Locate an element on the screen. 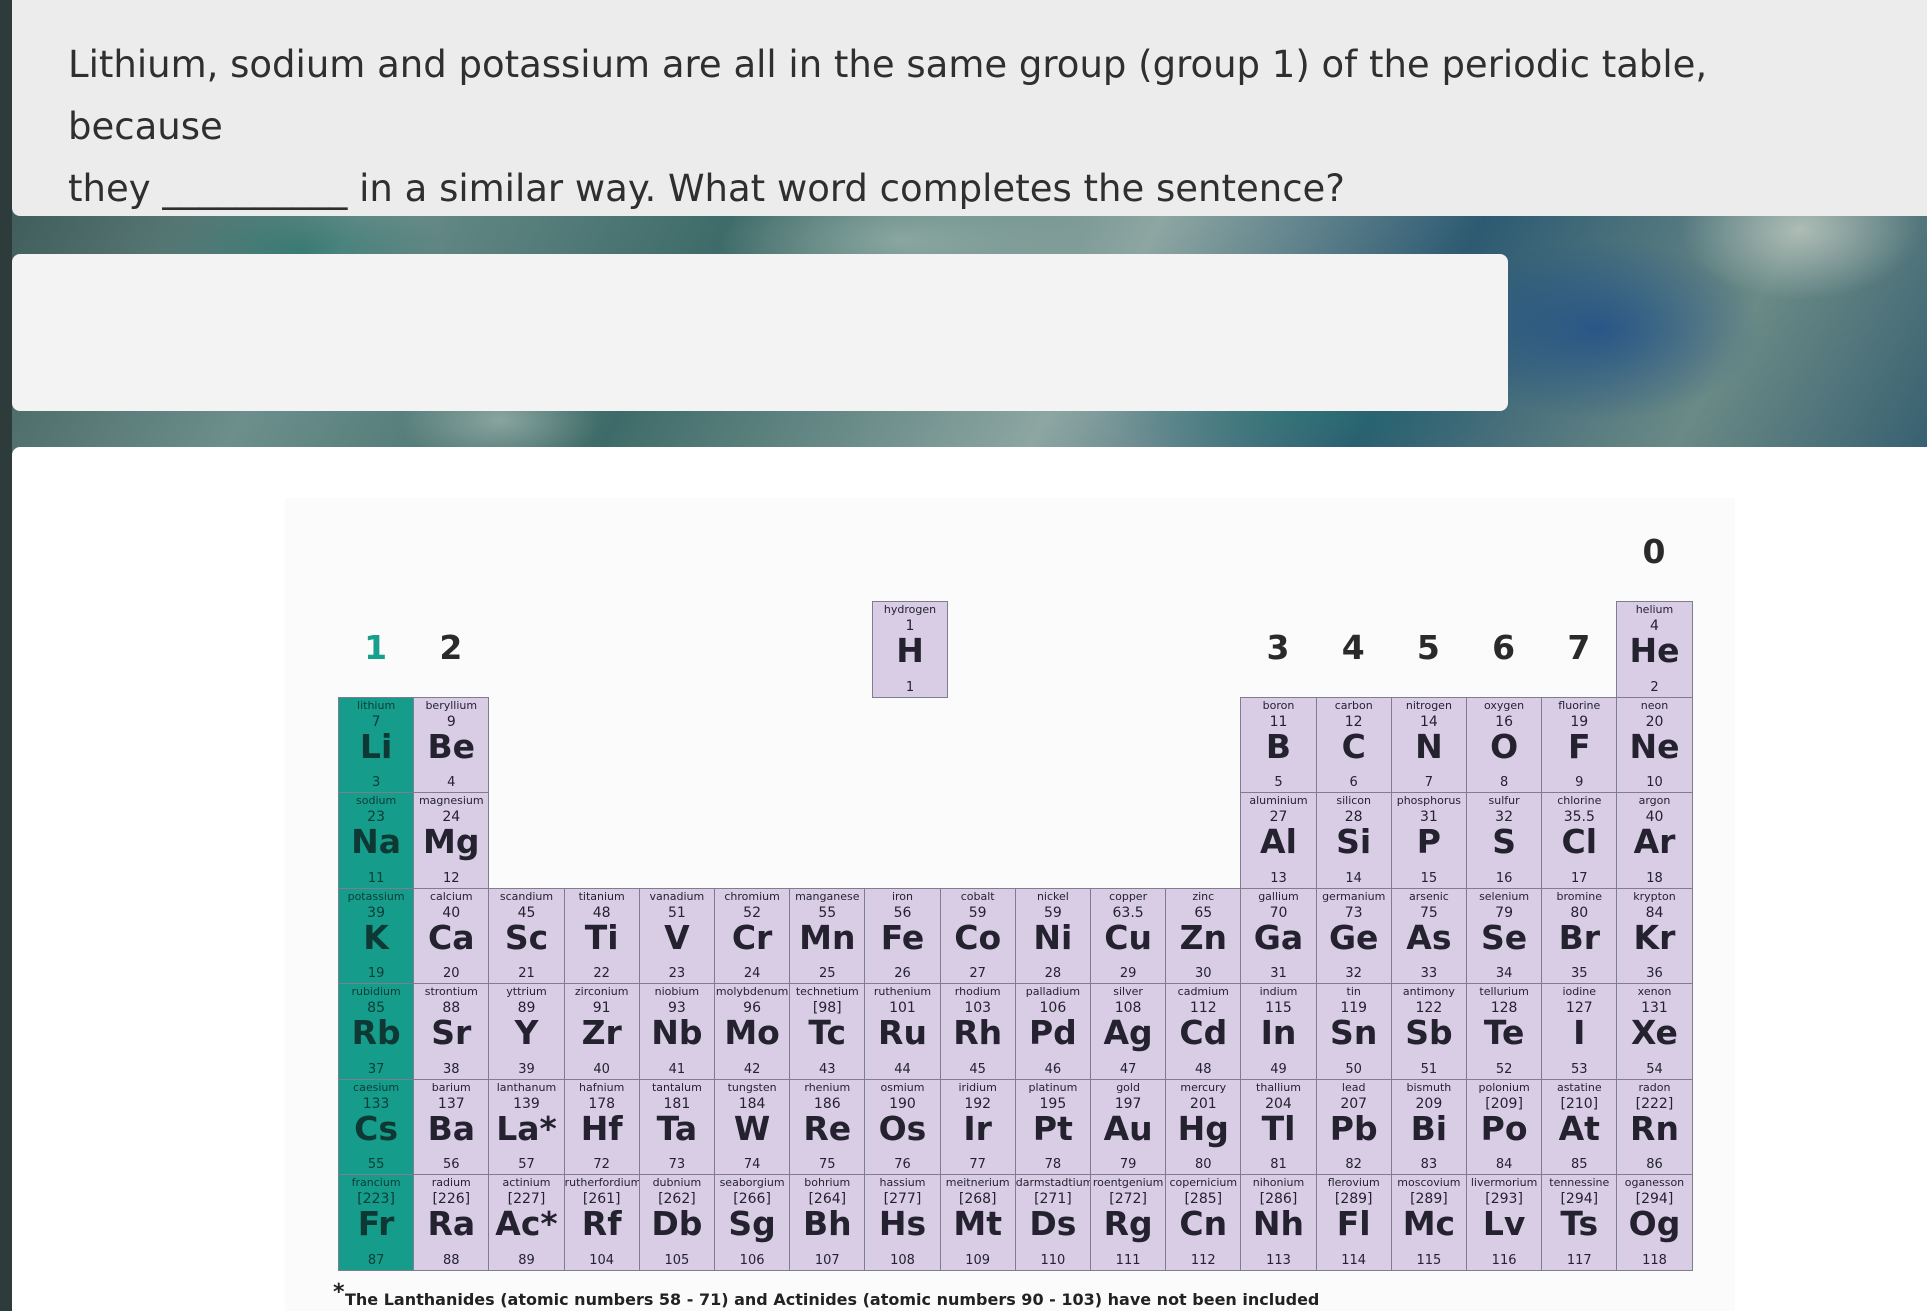 This screenshot has height=1311, width=1927. element-manganese: manganese 55 Mn 25 is located at coordinates (827, 935).